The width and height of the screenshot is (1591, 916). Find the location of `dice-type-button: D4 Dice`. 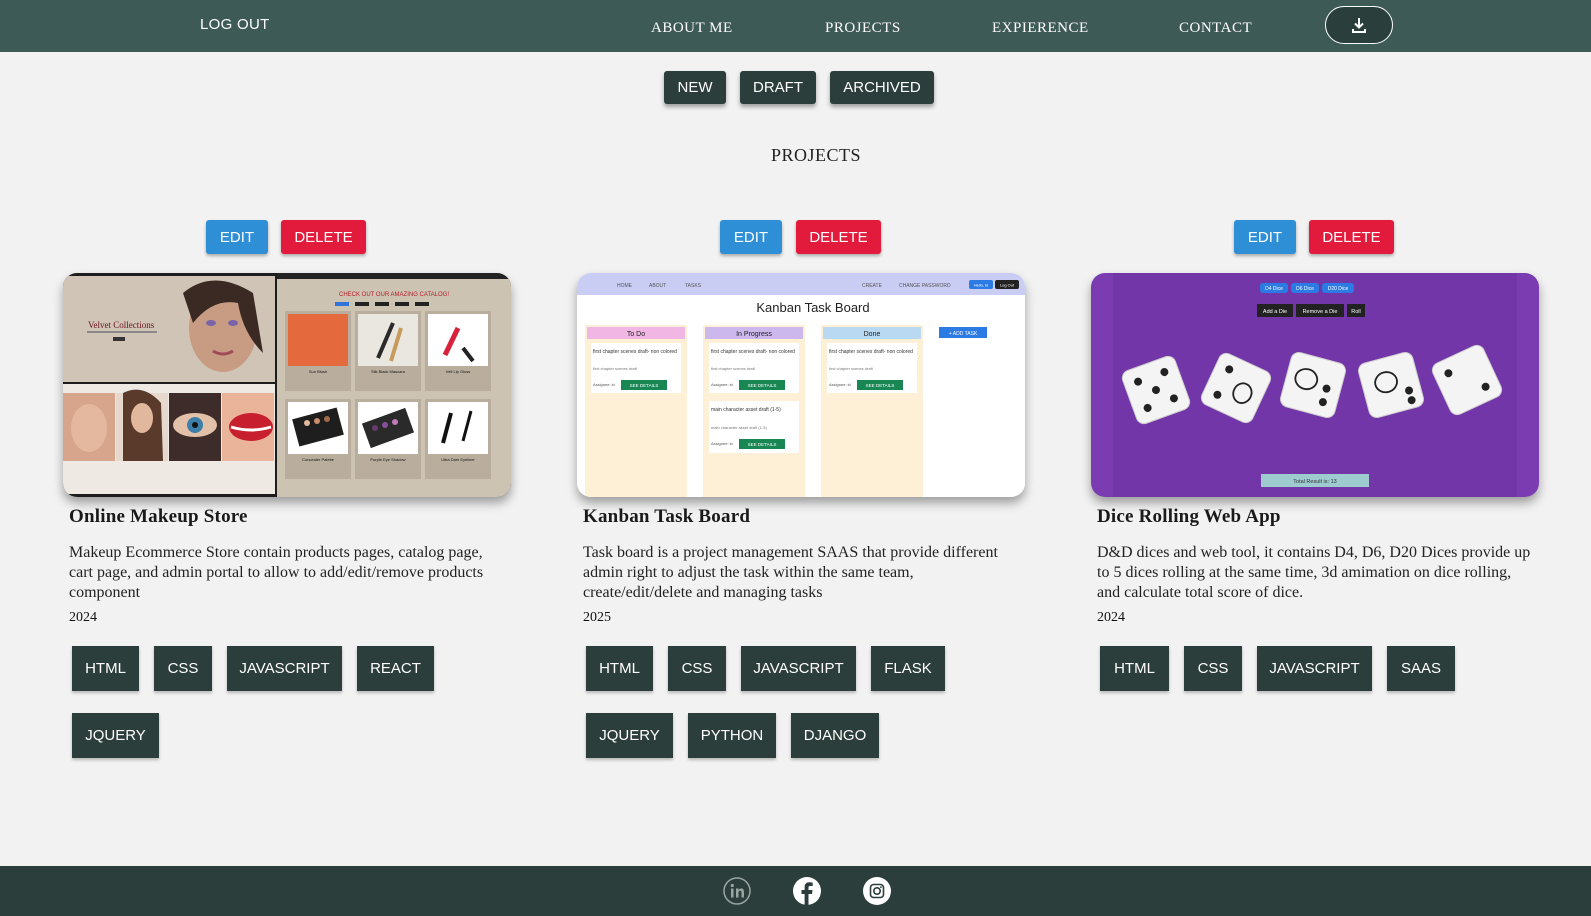

dice-type-button: D4 Dice is located at coordinates (1274, 289).